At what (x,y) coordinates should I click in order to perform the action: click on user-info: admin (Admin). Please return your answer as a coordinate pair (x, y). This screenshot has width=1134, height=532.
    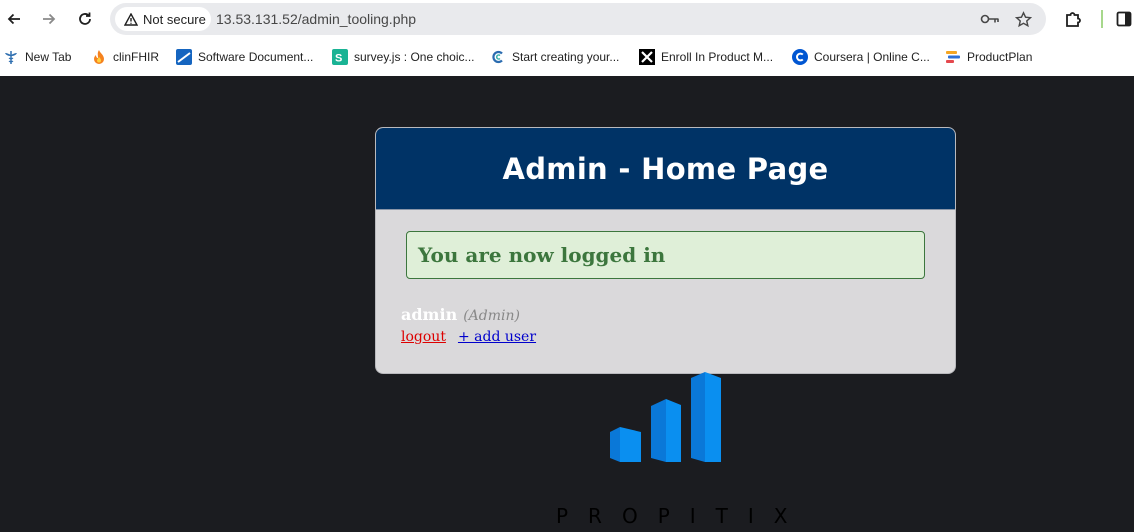
    Looking at the image, I should click on (460, 314).